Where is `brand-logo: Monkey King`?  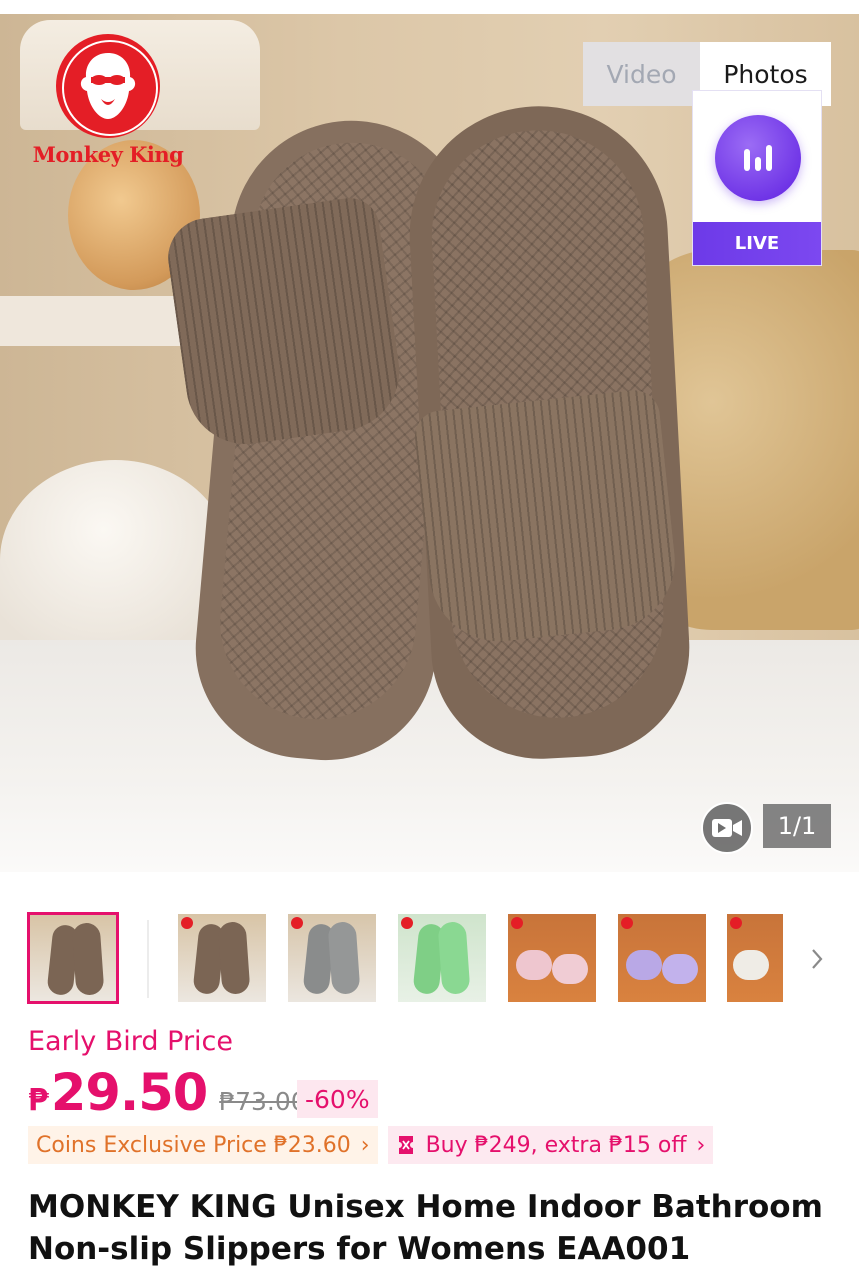 brand-logo: Monkey King is located at coordinates (108, 104).